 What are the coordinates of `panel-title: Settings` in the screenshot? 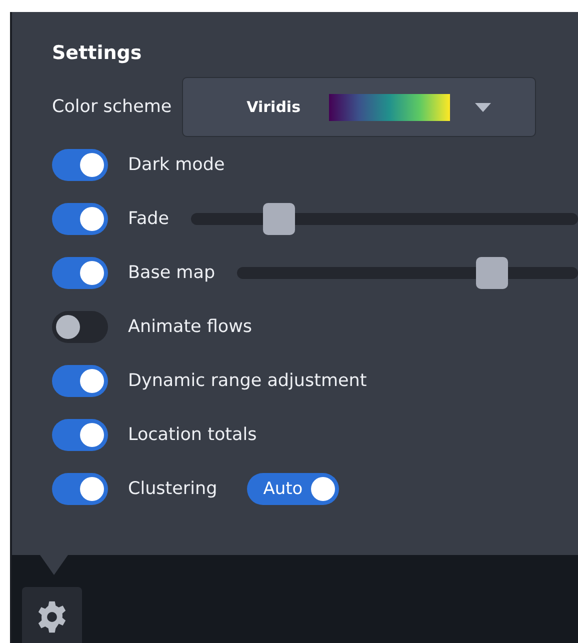 It's located at (97, 54).